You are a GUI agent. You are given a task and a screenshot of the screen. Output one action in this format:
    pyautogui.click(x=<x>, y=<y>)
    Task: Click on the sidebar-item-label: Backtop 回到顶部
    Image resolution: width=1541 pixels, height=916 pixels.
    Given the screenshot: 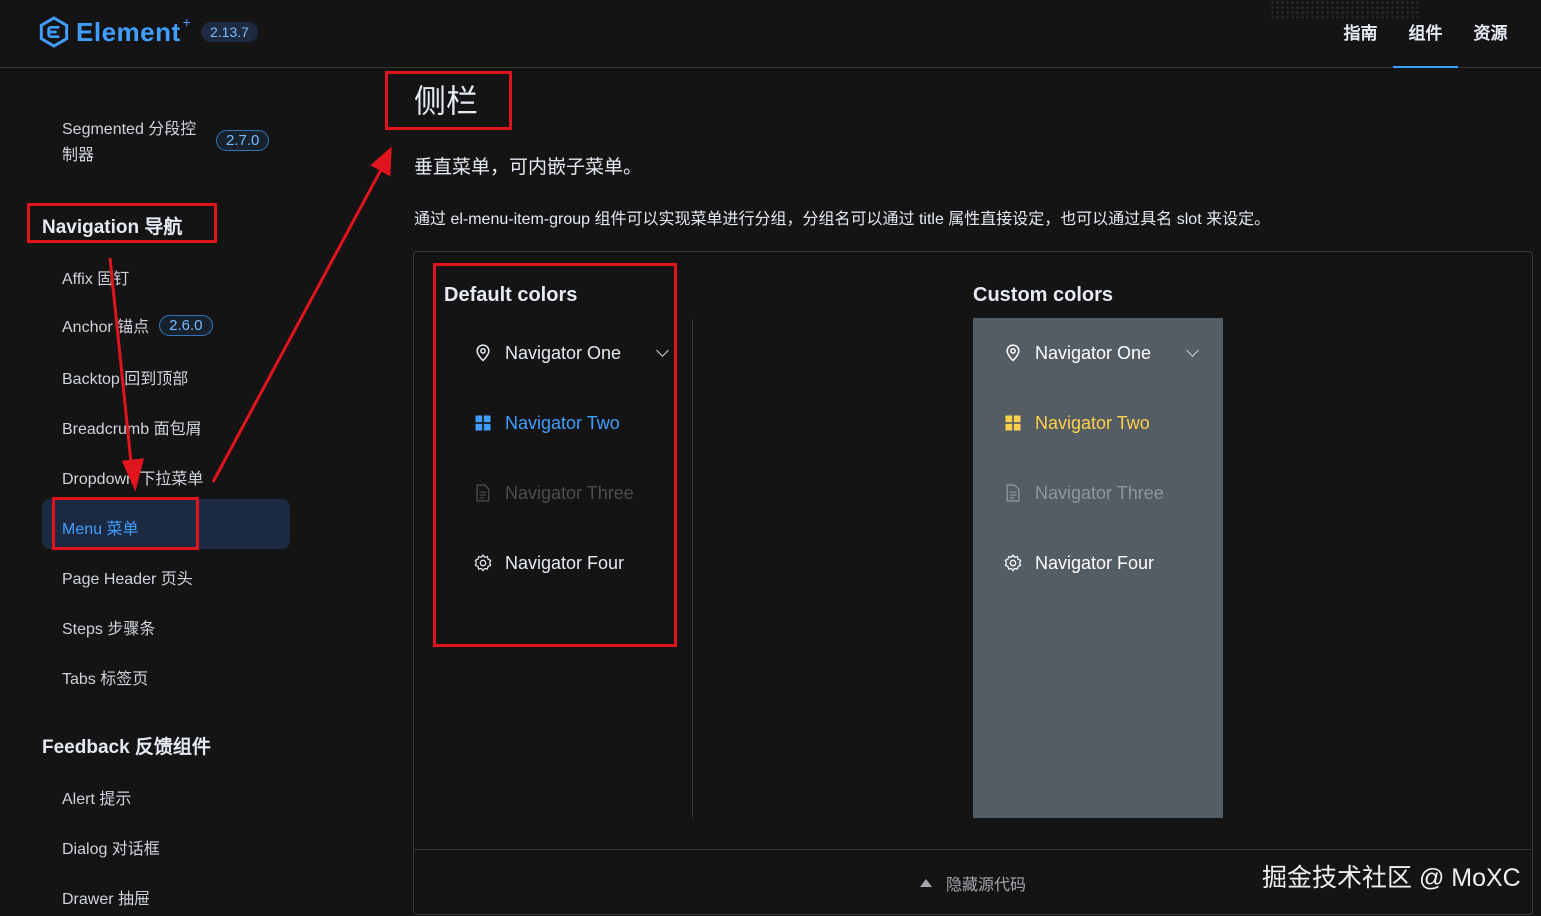 What is the action you would take?
    pyautogui.click(x=125, y=379)
    